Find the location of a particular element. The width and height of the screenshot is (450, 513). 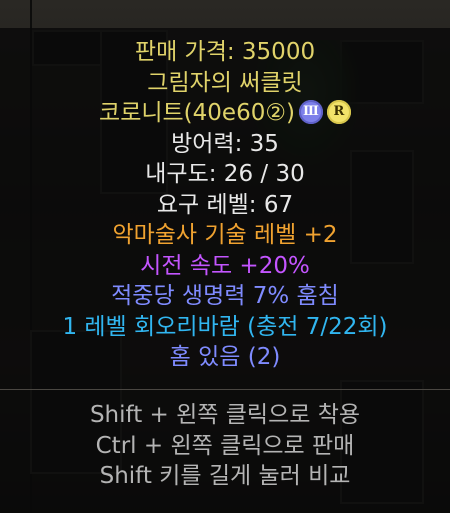

rank-badge-icon: R is located at coordinates (338, 111).